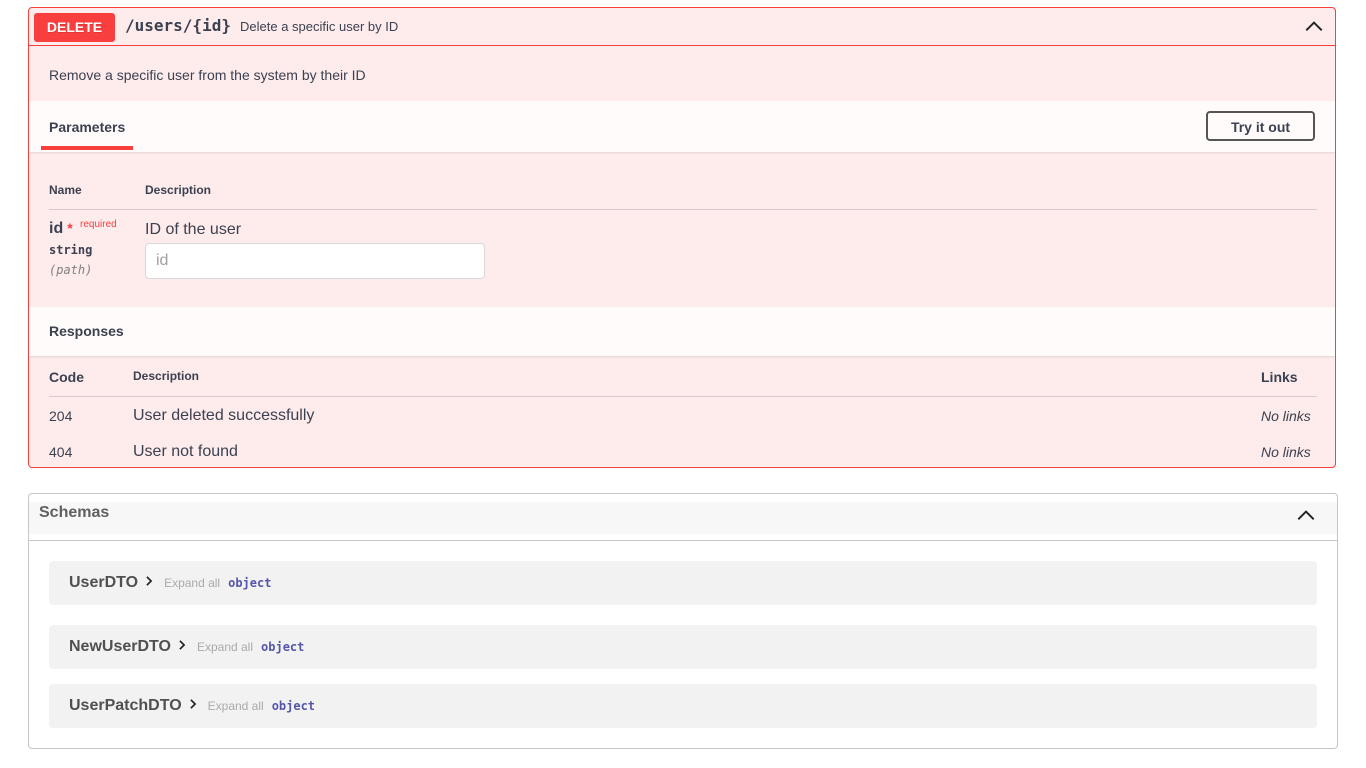  I want to click on params-divider, so click(683, 209).